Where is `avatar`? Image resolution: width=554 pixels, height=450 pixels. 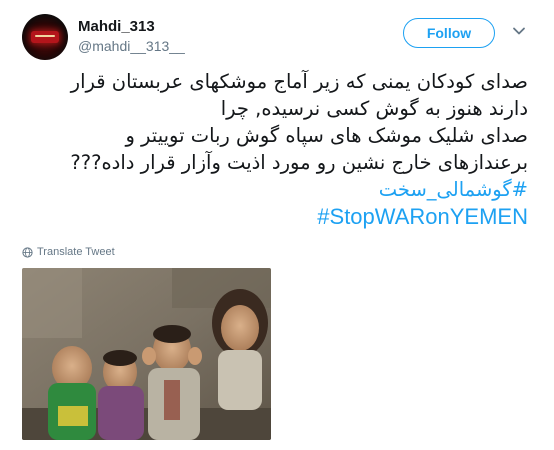 avatar is located at coordinates (45, 37).